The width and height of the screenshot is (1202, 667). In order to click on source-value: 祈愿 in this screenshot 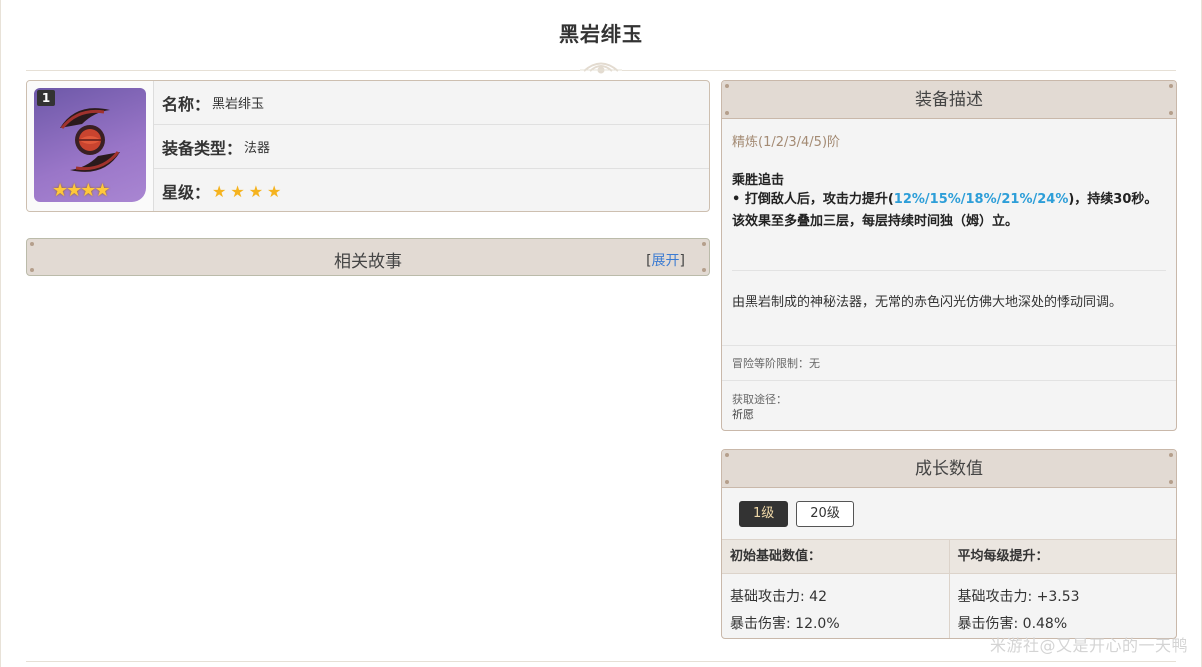, I will do `click(743, 414)`.